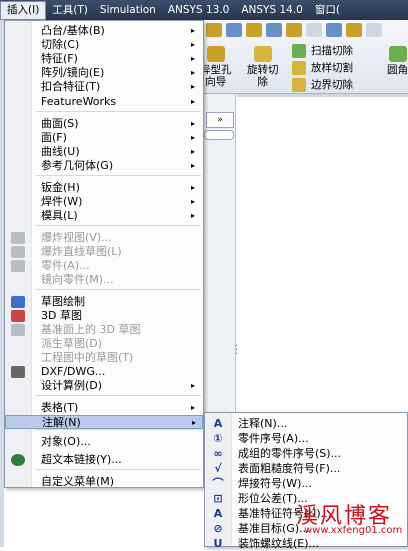  Describe the element at coordinates (78, 481) in the screenshot. I see `menu-item-label: 自定义菜单(M)` at that location.